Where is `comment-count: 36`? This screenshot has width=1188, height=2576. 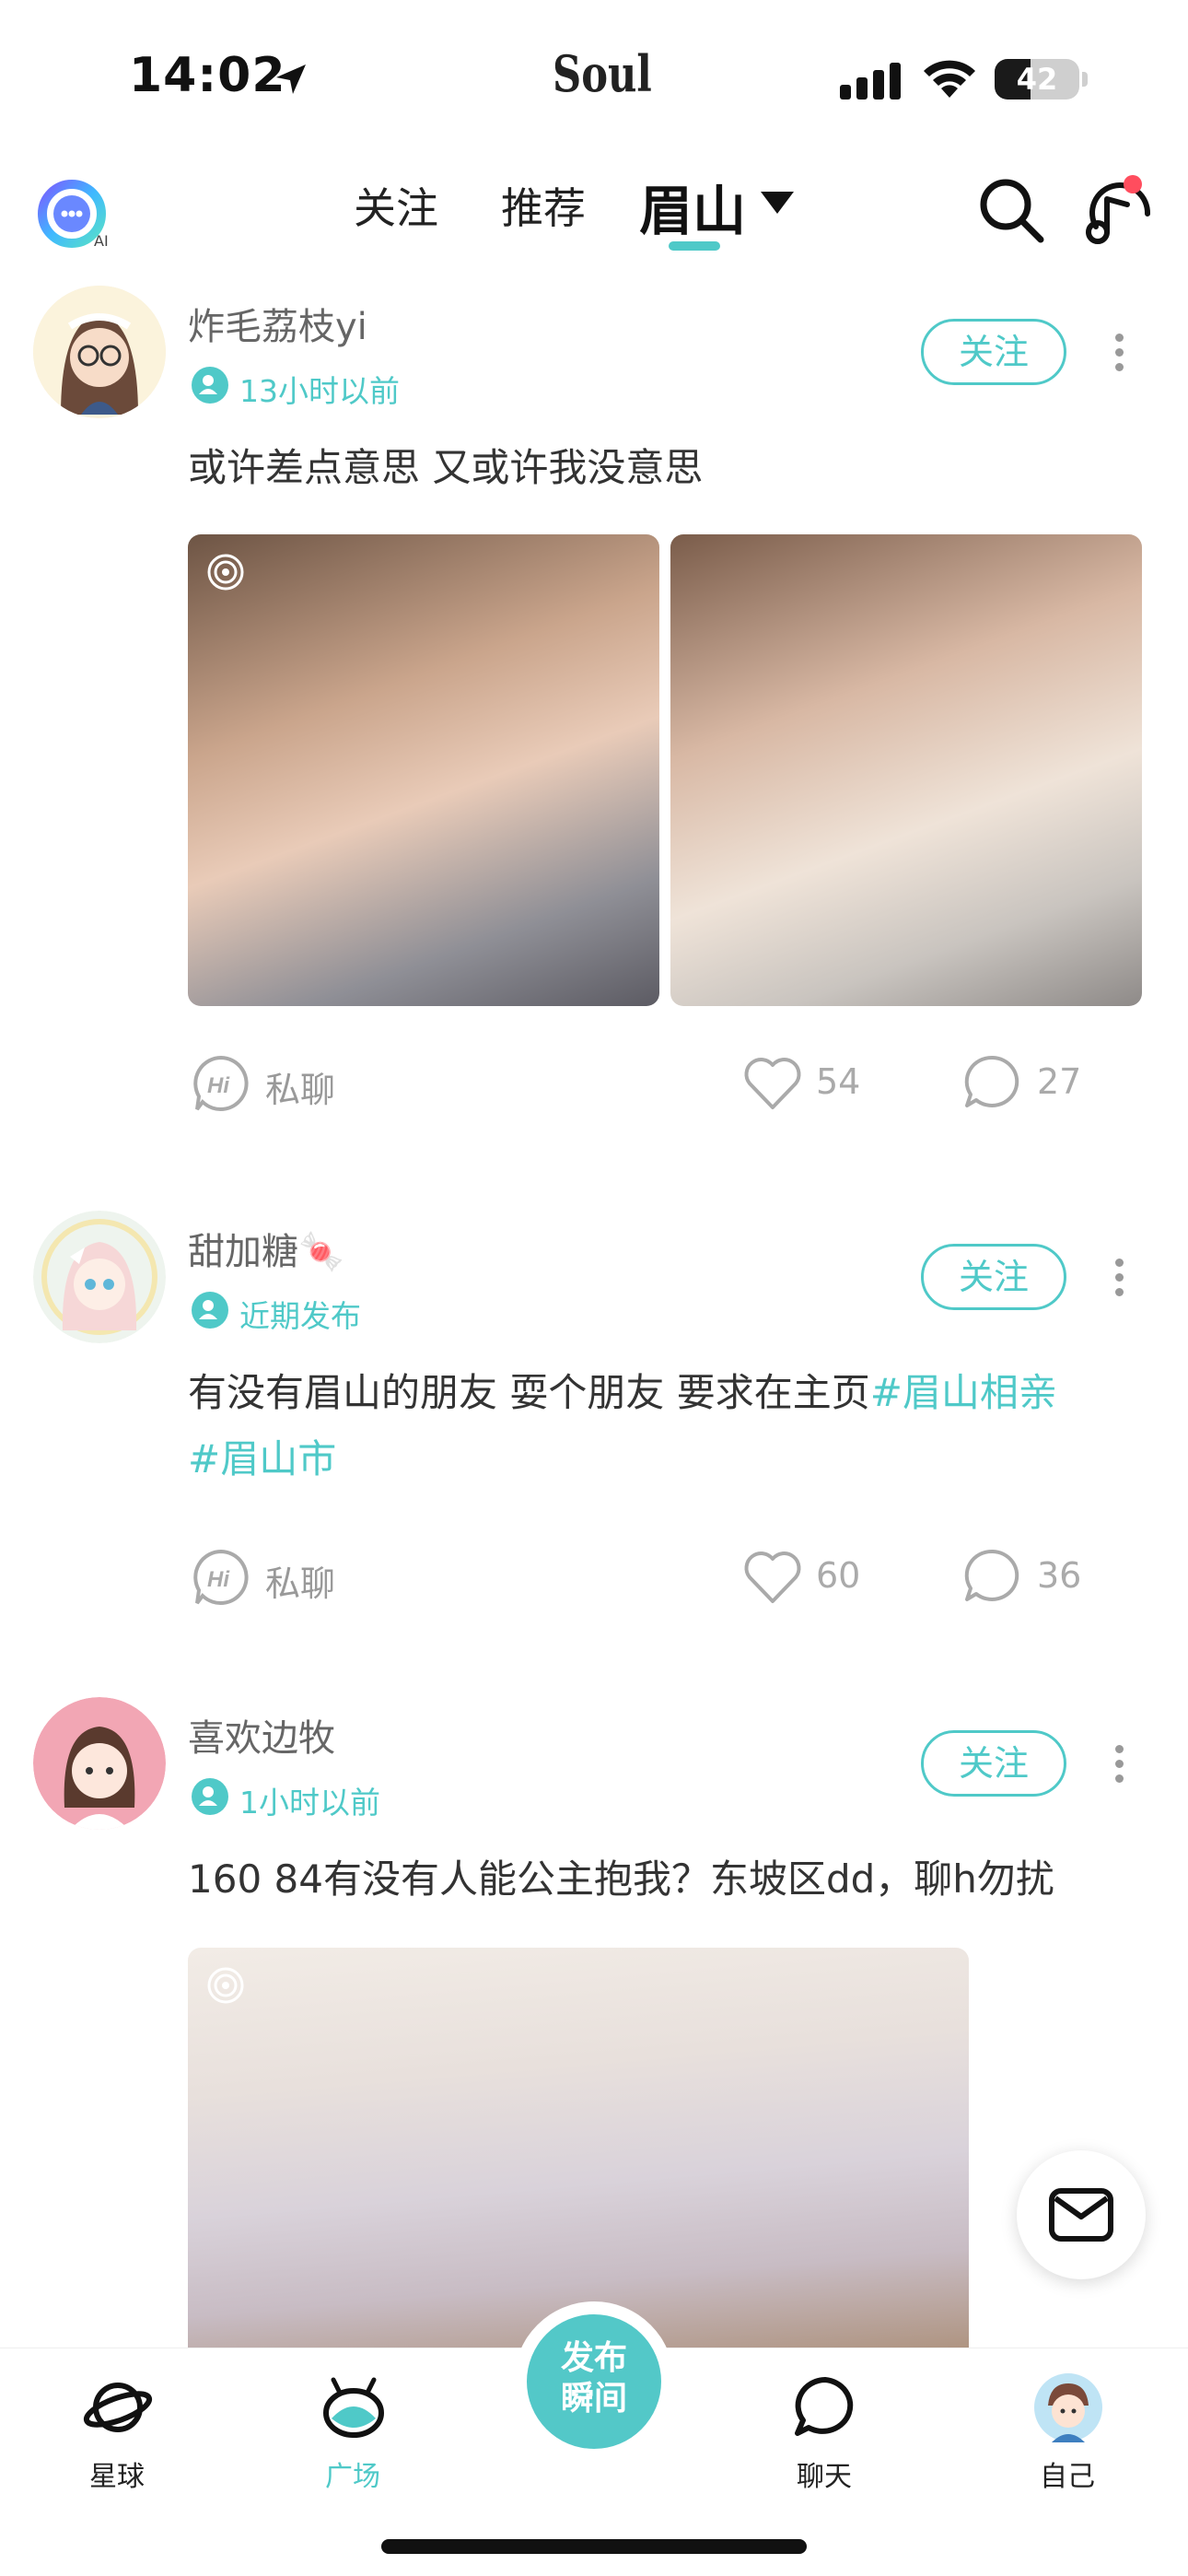 comment-count: 36 is located at coordinates (1060, 1575).